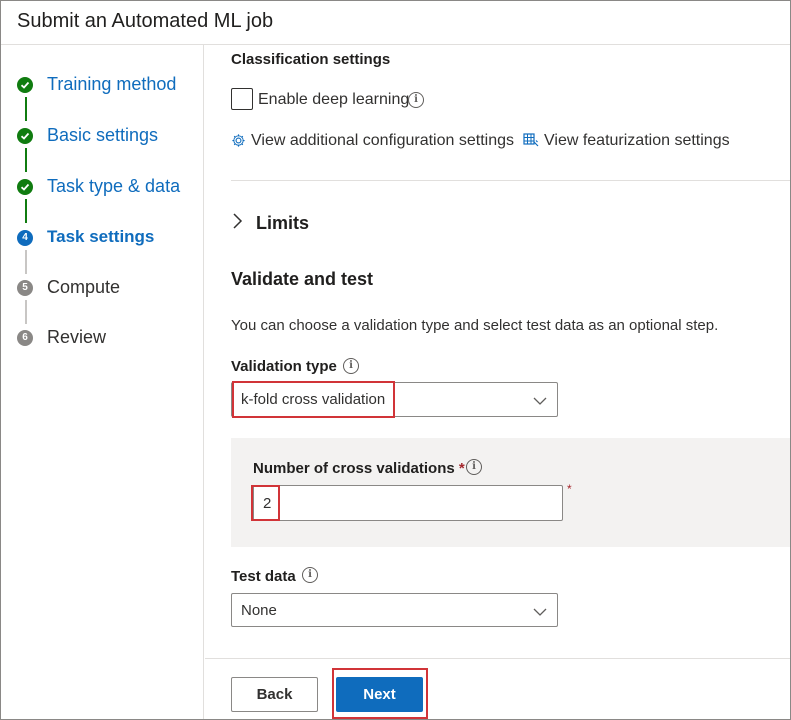 This screenshot has height=720, width=791. Describe the element at coordinates (101, 236) in the screenshot. I see `step-label: Task settings` at that location.